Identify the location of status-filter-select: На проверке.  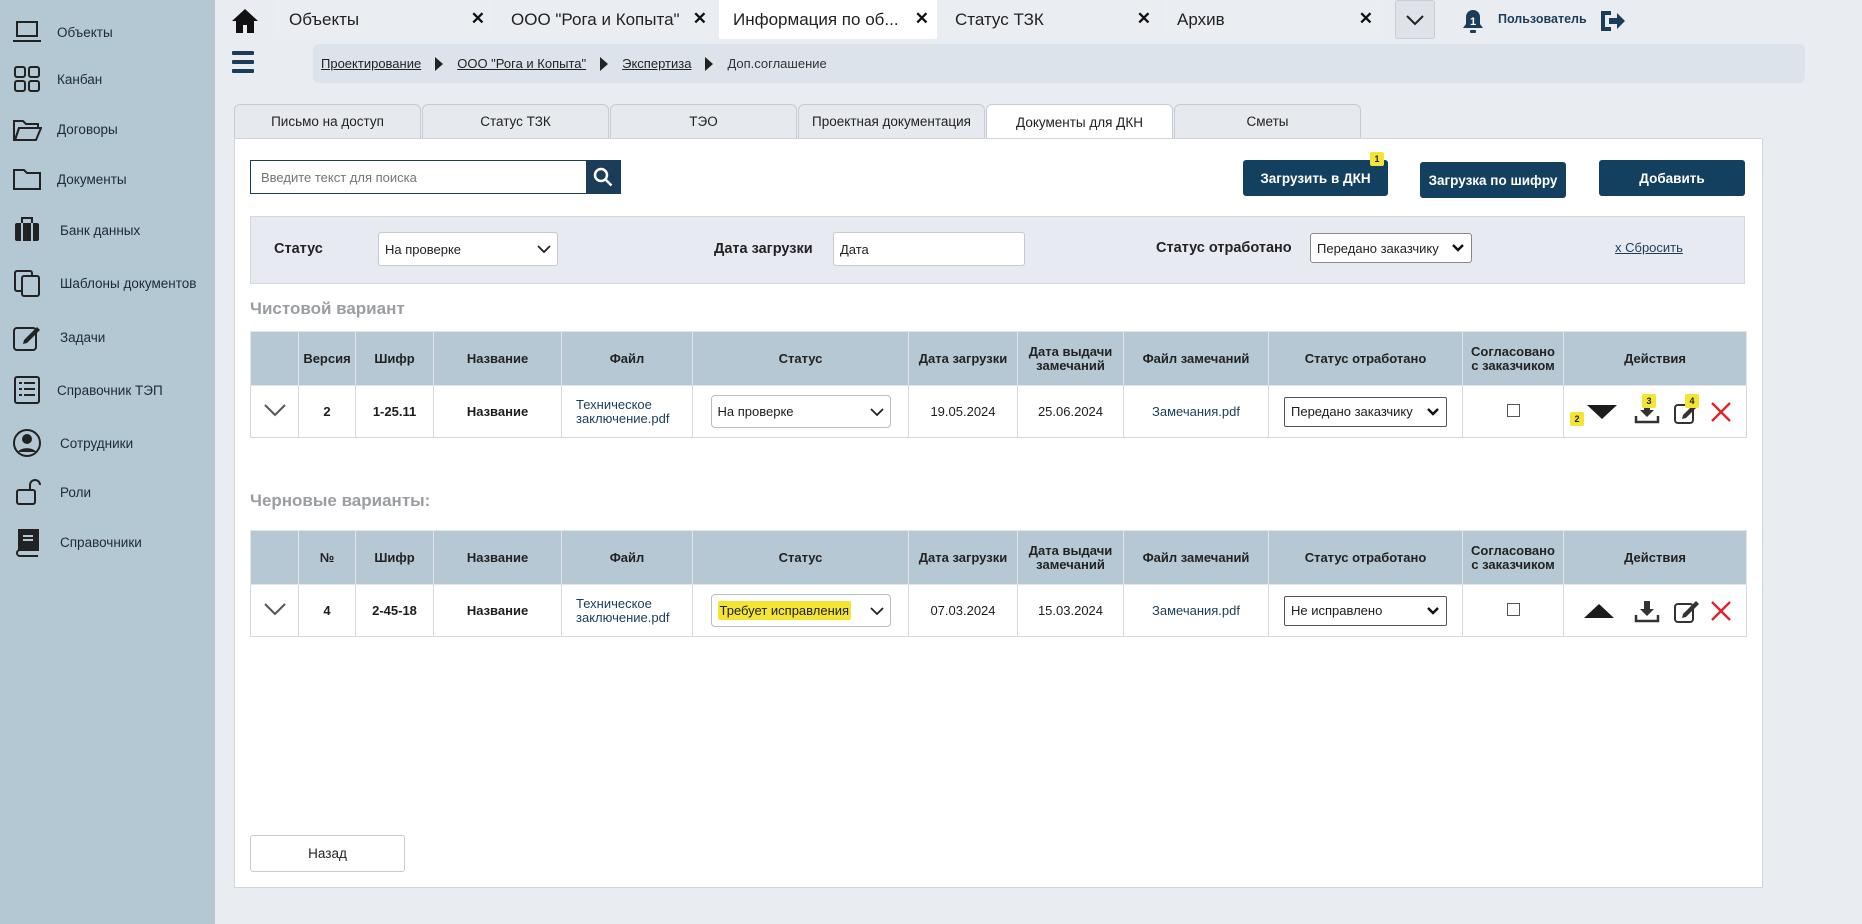
(468, 249).